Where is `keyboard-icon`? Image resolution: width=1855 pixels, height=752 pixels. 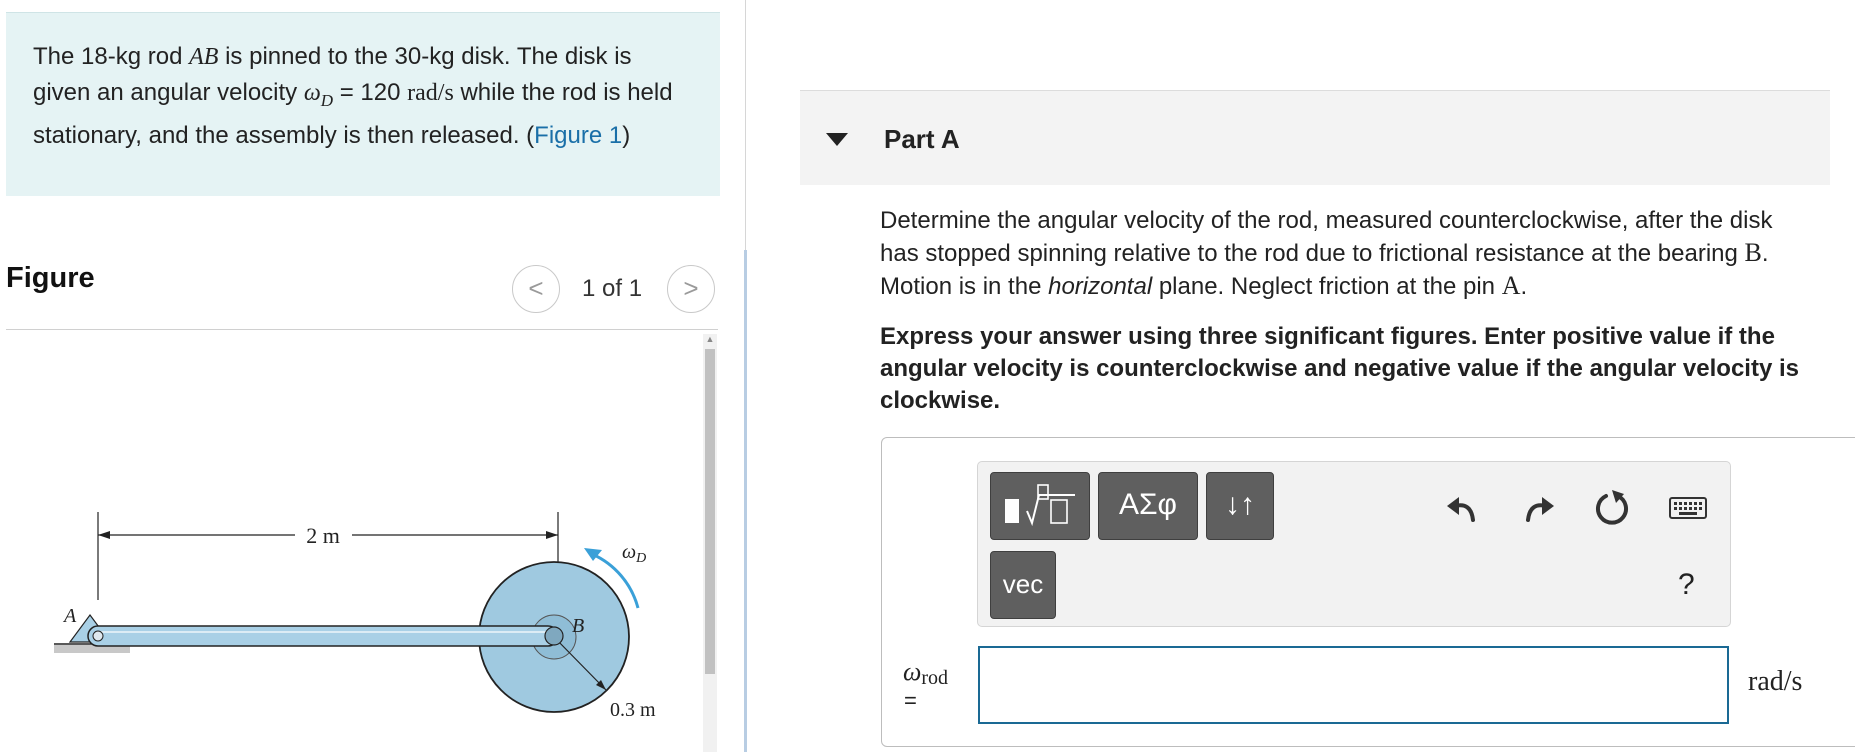
keyboard-icon is located at coordinates (1688, 508).